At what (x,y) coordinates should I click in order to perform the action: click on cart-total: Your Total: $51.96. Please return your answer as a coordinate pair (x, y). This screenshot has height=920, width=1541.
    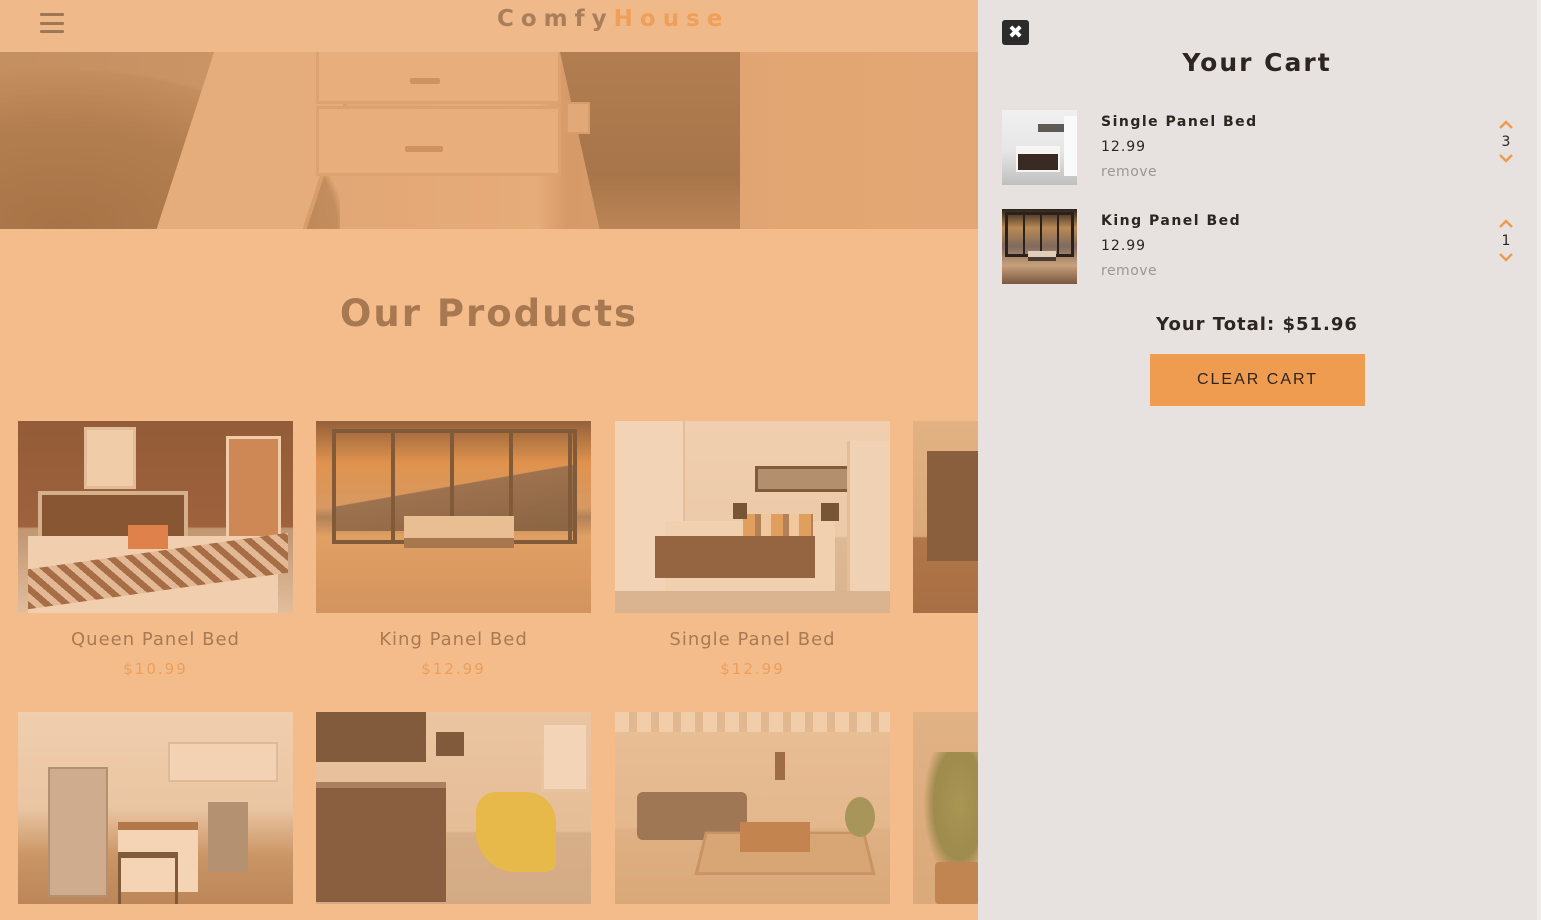
    Looking at the image, I should click on (1257, 324).